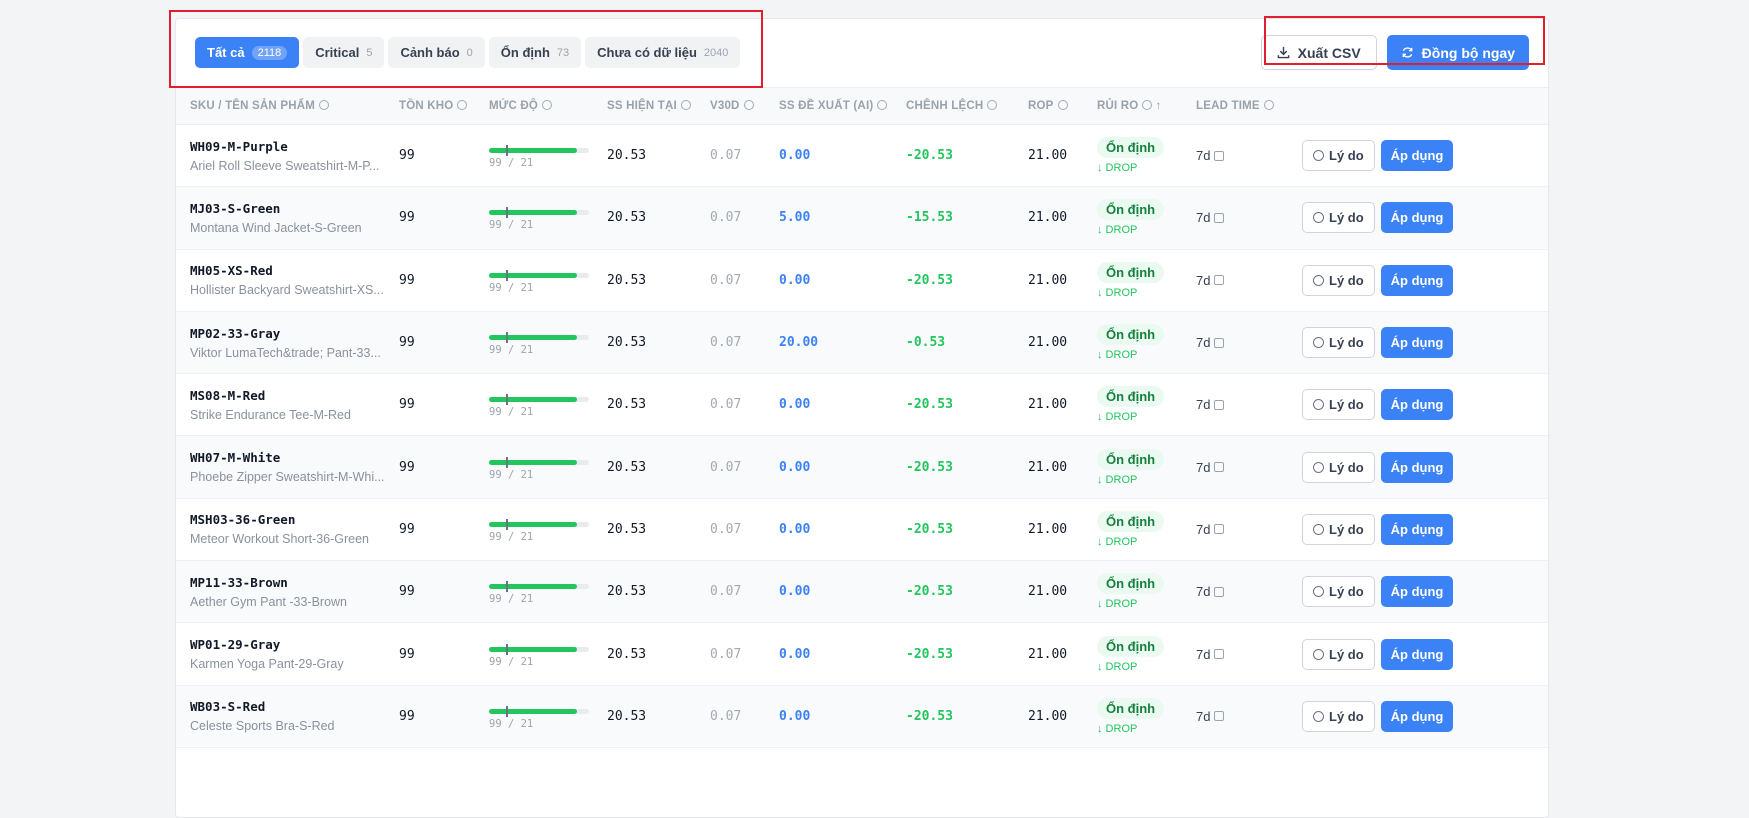  What do you see at coordinates (235, 333) in the screenshot?
I see `sku-code: MP02-33-Gray` at bounding box center [235, 333].